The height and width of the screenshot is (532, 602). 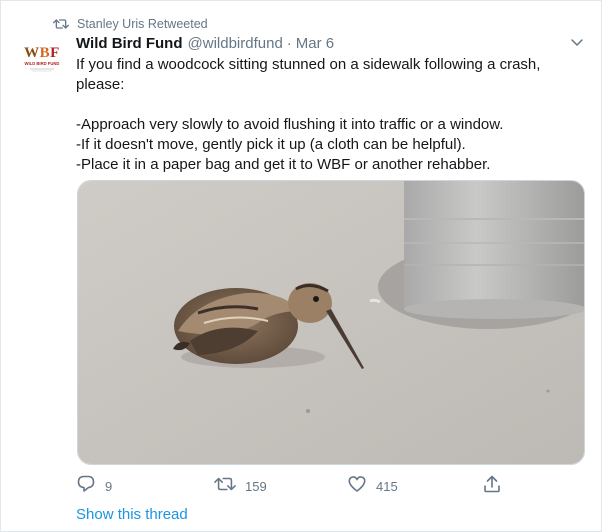 What do you see at coordinates (372, 486) in the screenshot?
I see `like-button: 415` at bounding box center [372, 486].